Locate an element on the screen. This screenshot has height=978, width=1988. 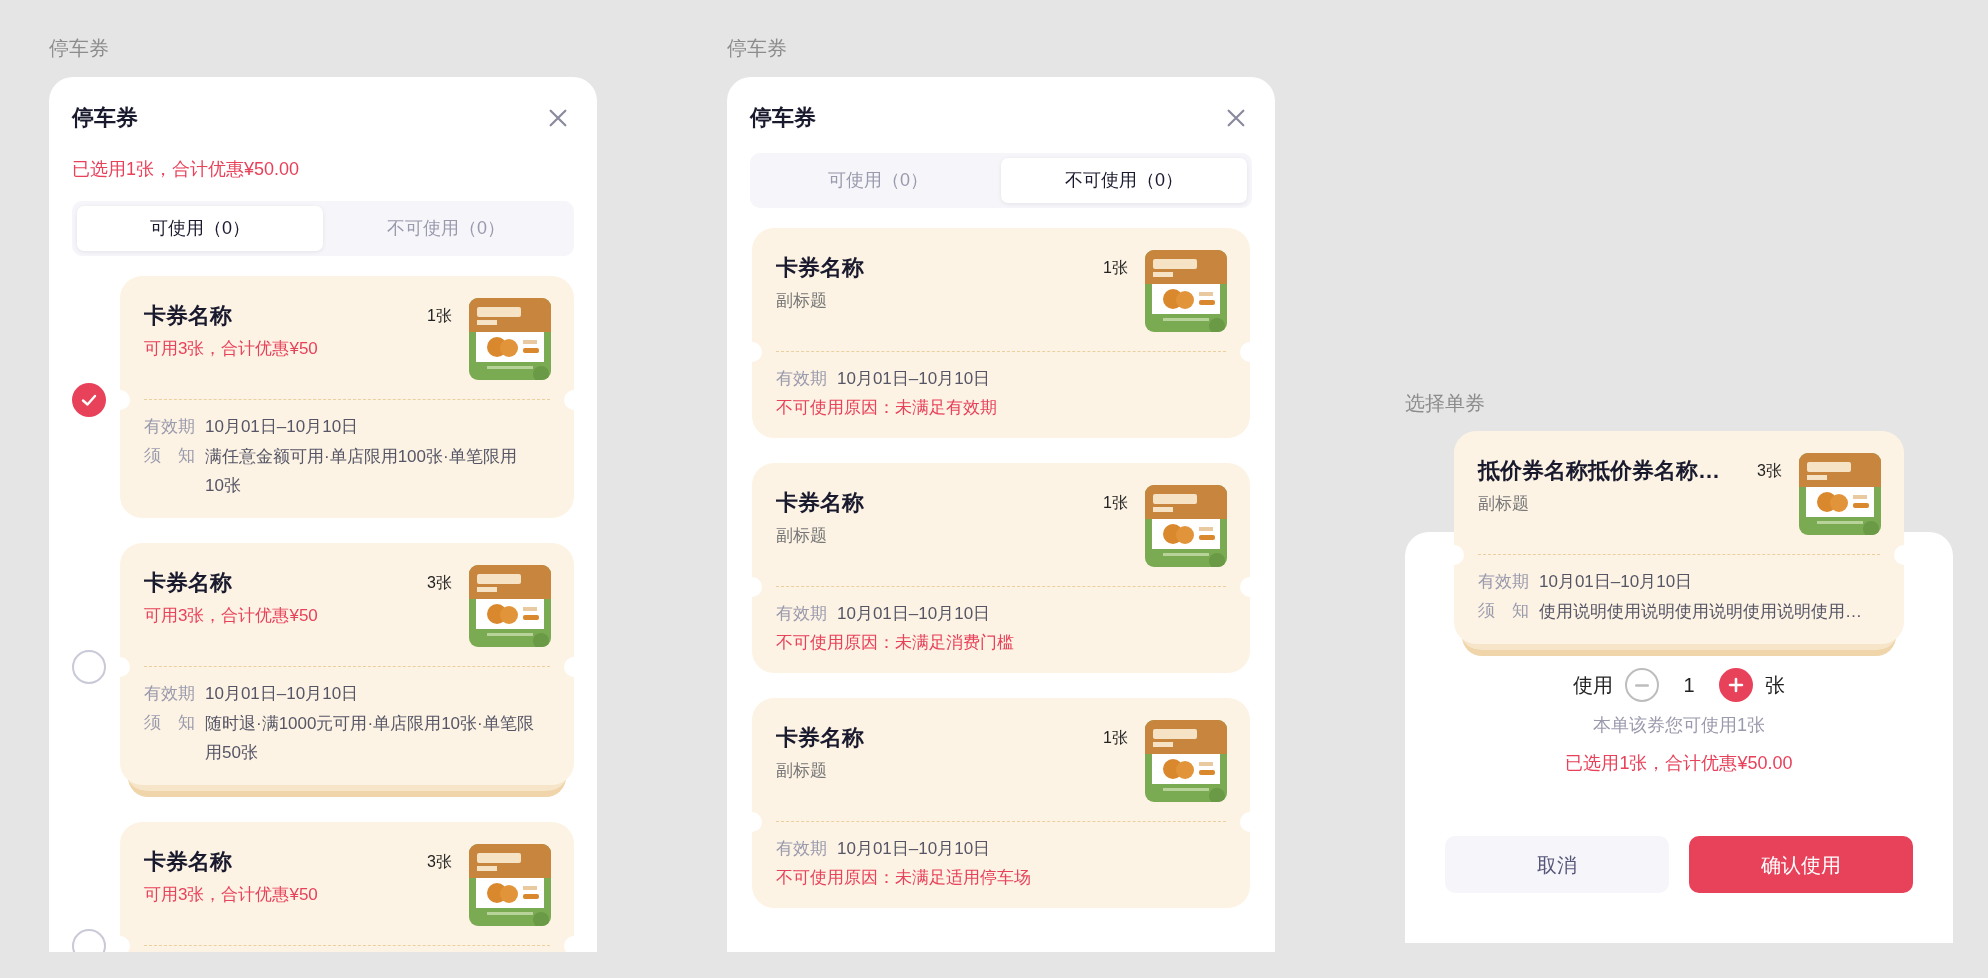
section-caption: 选择单券 is located at coordinates (1445, 403).